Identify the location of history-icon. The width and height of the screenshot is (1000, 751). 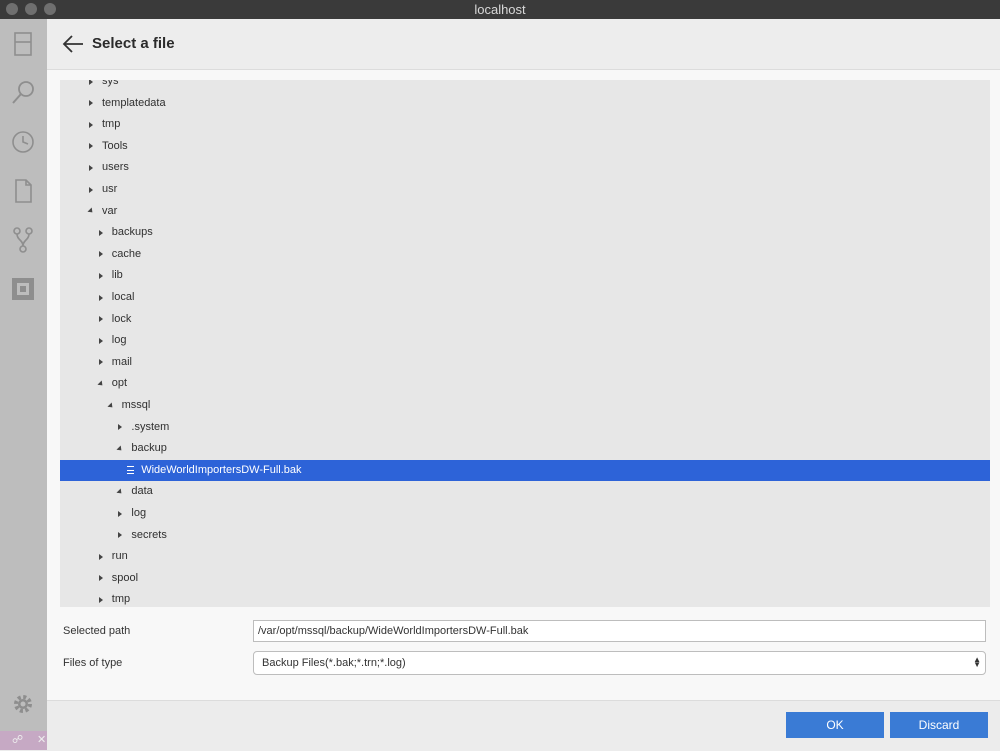
(23, 142).